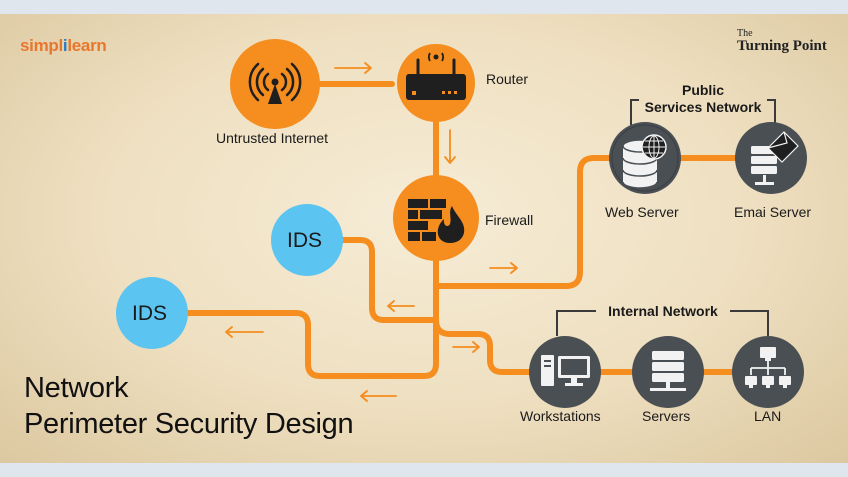 The image size is (848, 477). Describe the element at coordinates (189, 424) in the screenshot. I see `title-line-2: Perimeter Security Design` at that location.